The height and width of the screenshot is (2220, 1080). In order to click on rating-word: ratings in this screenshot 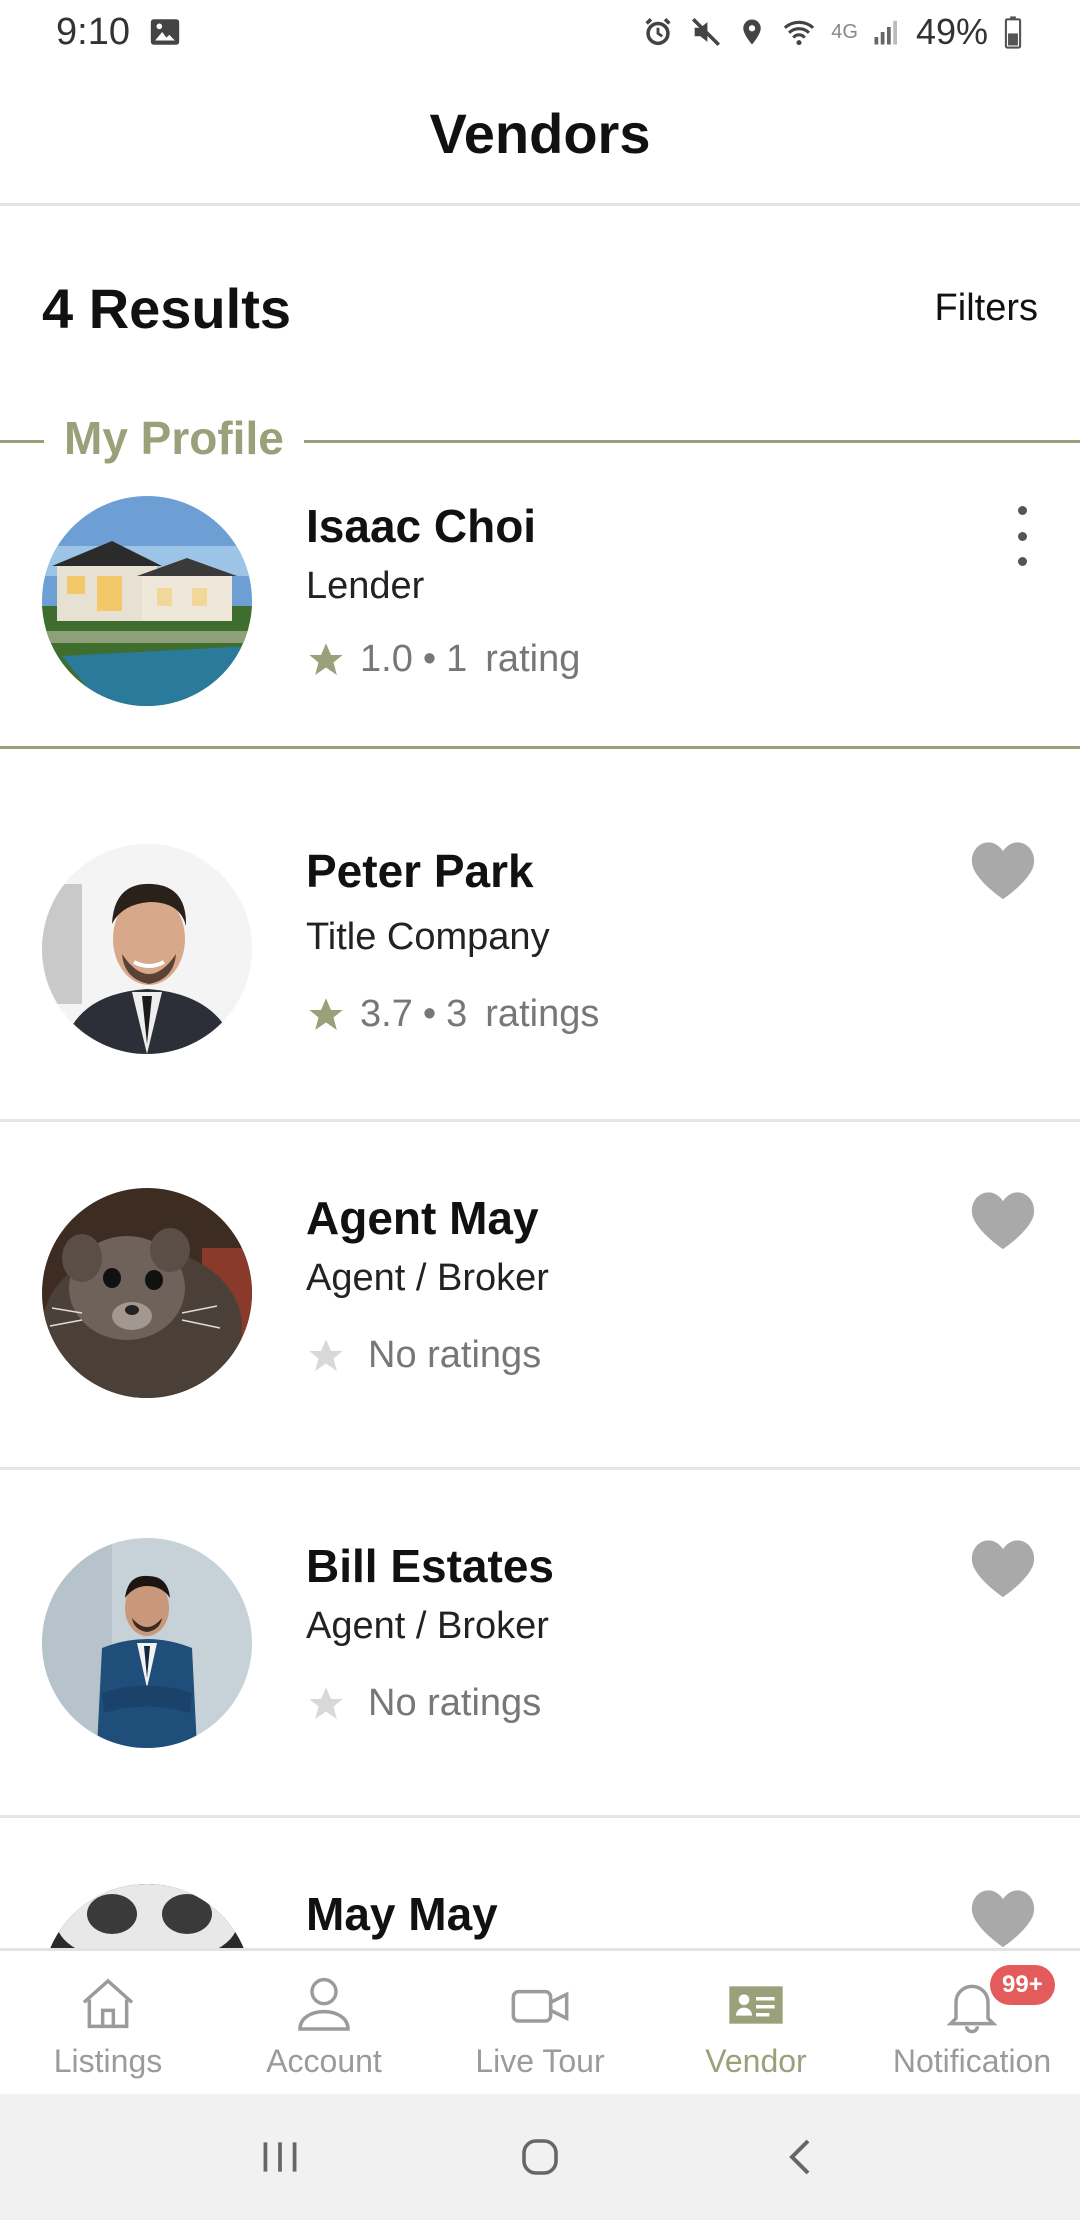, I will do `click(542, 1014)`.